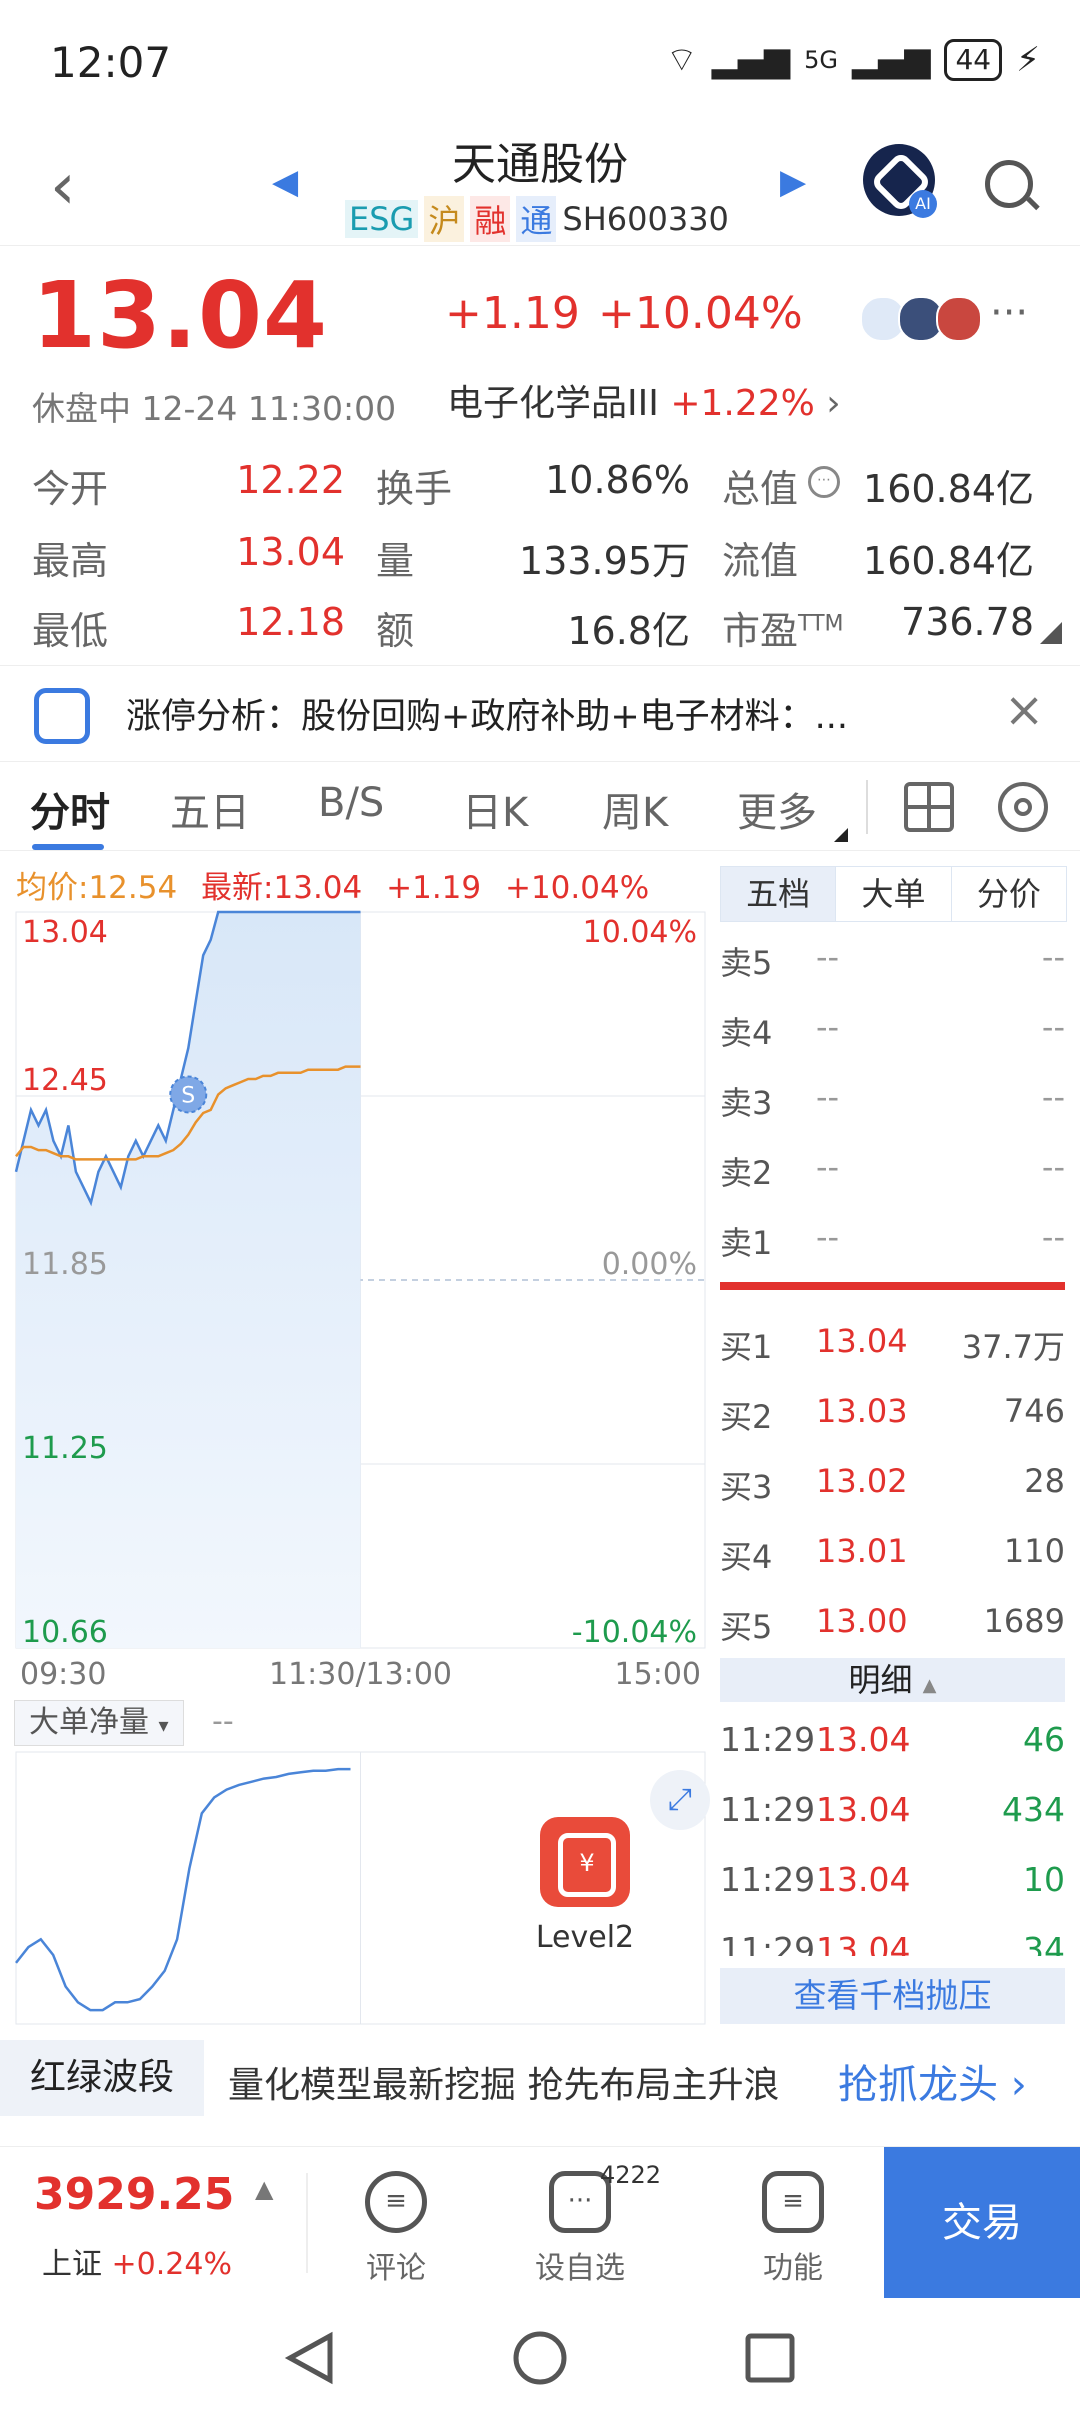 This screenshot has width=1080, height=2412. I want to click on tab-intraday: 分时, so click(70, 809).